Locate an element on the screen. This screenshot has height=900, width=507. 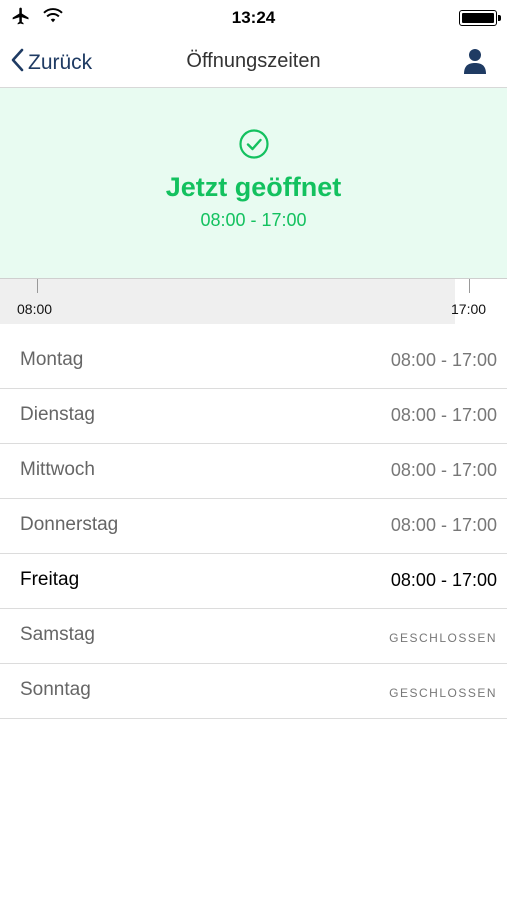
timeline-open-range is located at coordinates (227, 301).